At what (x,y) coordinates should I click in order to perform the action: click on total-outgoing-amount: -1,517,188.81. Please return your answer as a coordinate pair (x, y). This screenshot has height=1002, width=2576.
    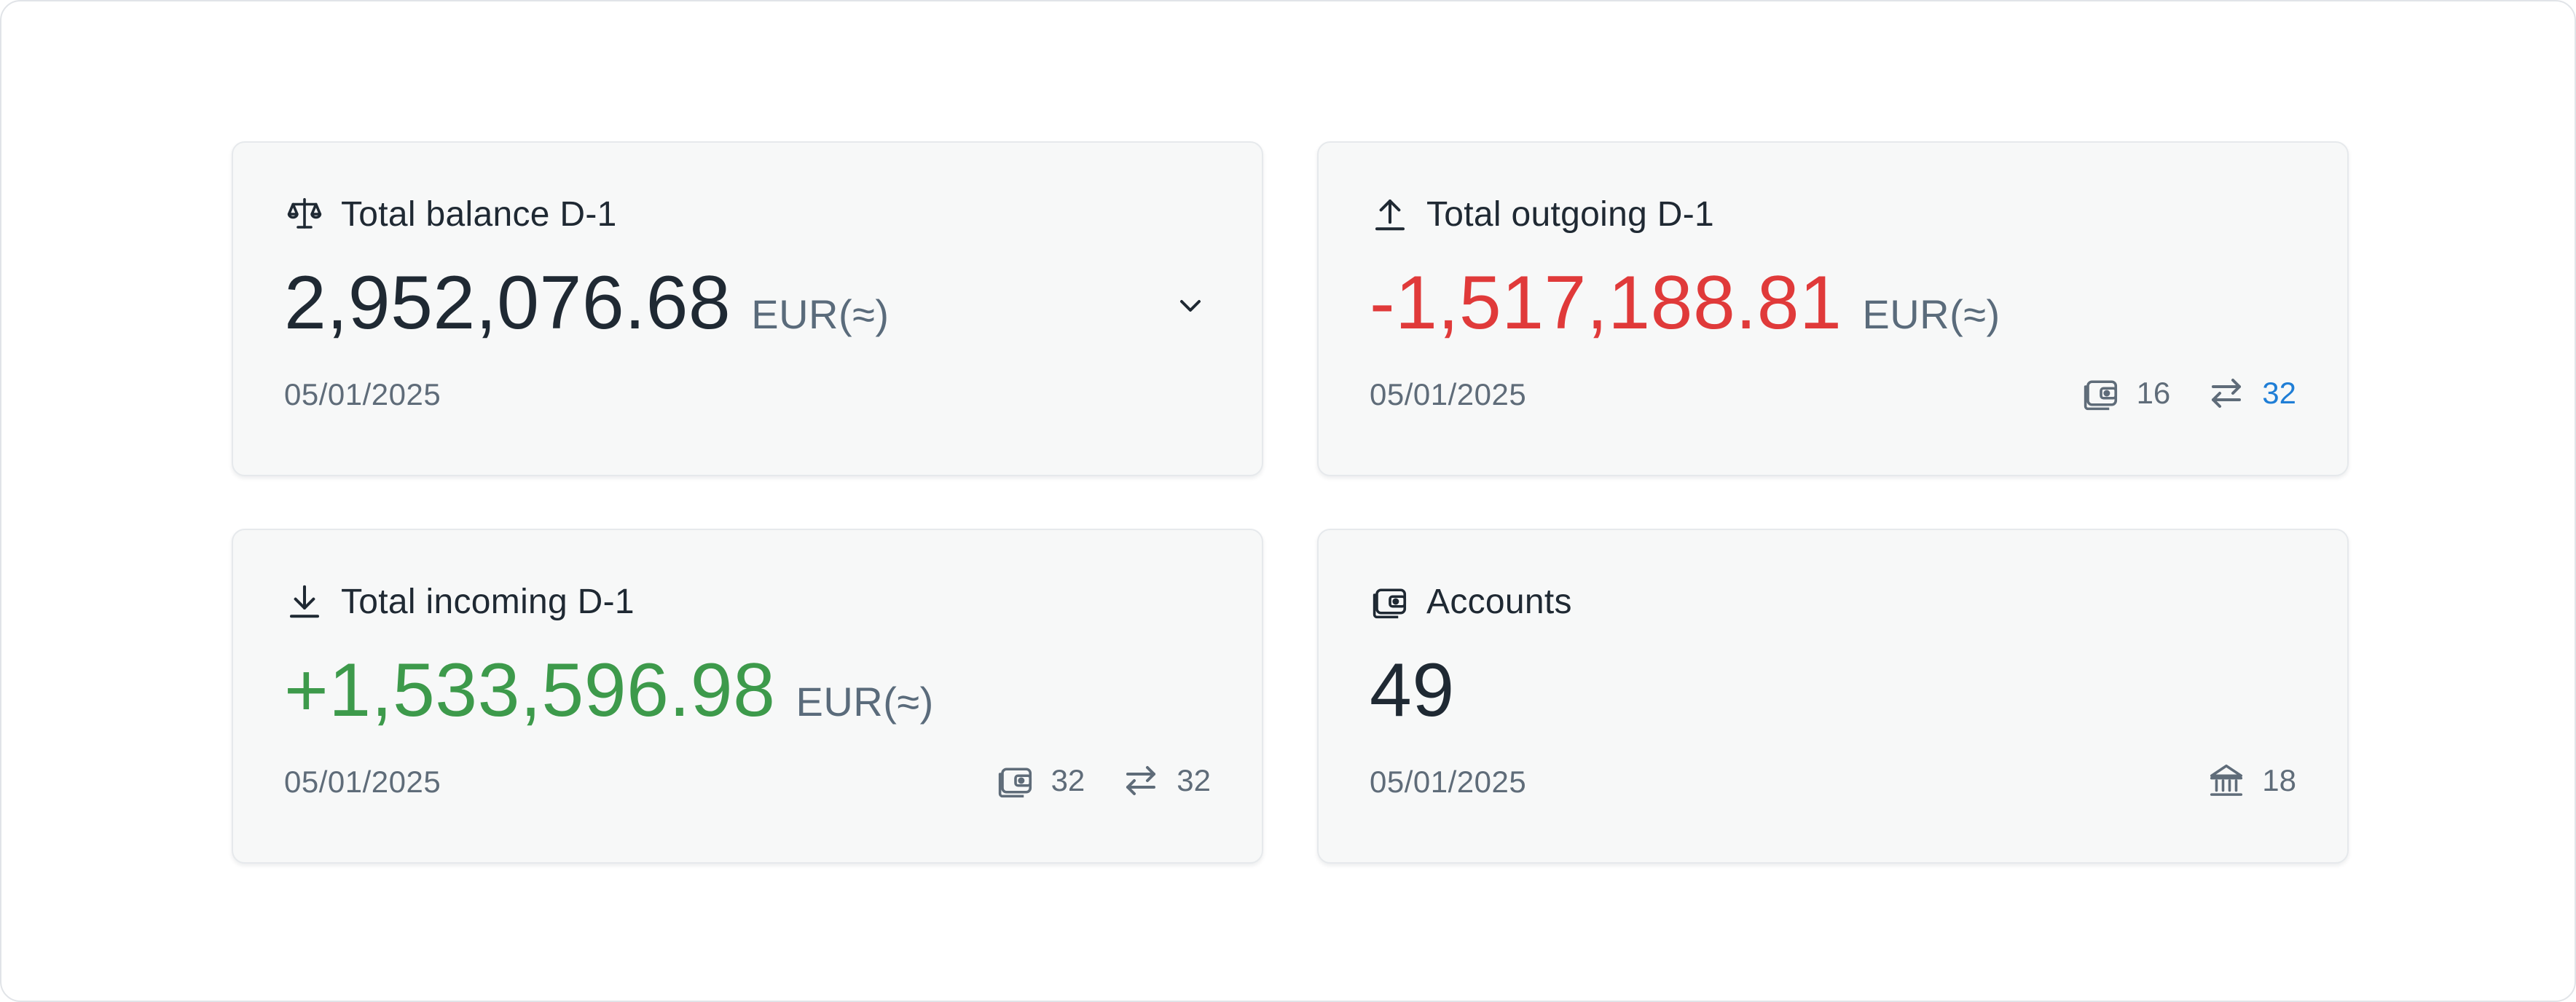
    Looking at the image, I should click on (1606, 303).